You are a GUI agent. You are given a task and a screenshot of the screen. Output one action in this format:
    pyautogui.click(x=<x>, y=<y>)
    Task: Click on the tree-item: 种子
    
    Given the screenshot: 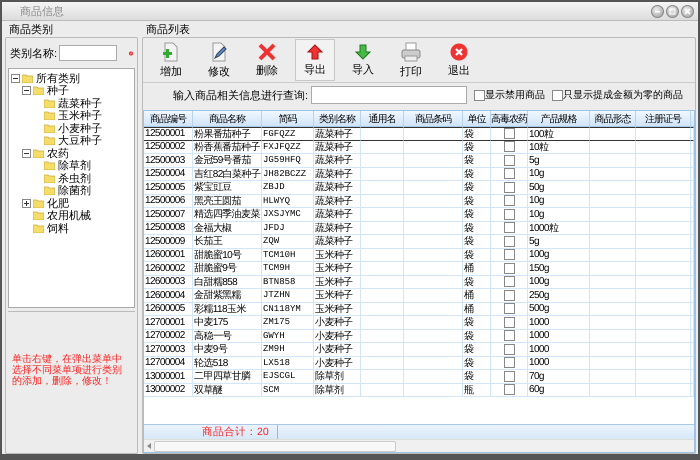 What is the action you would take?
    pyautogui.click(x=58, y=90)
    